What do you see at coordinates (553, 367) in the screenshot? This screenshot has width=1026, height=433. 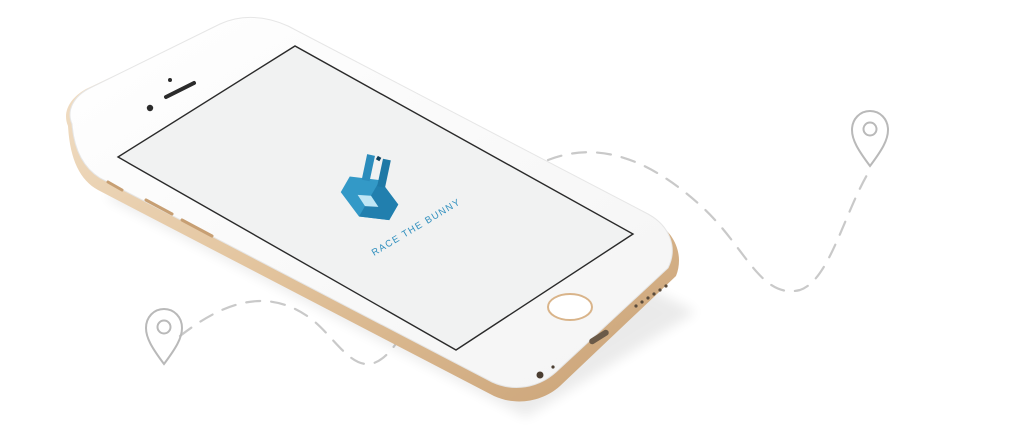 I see `microphone-icon` at bounding box center [553, 367].